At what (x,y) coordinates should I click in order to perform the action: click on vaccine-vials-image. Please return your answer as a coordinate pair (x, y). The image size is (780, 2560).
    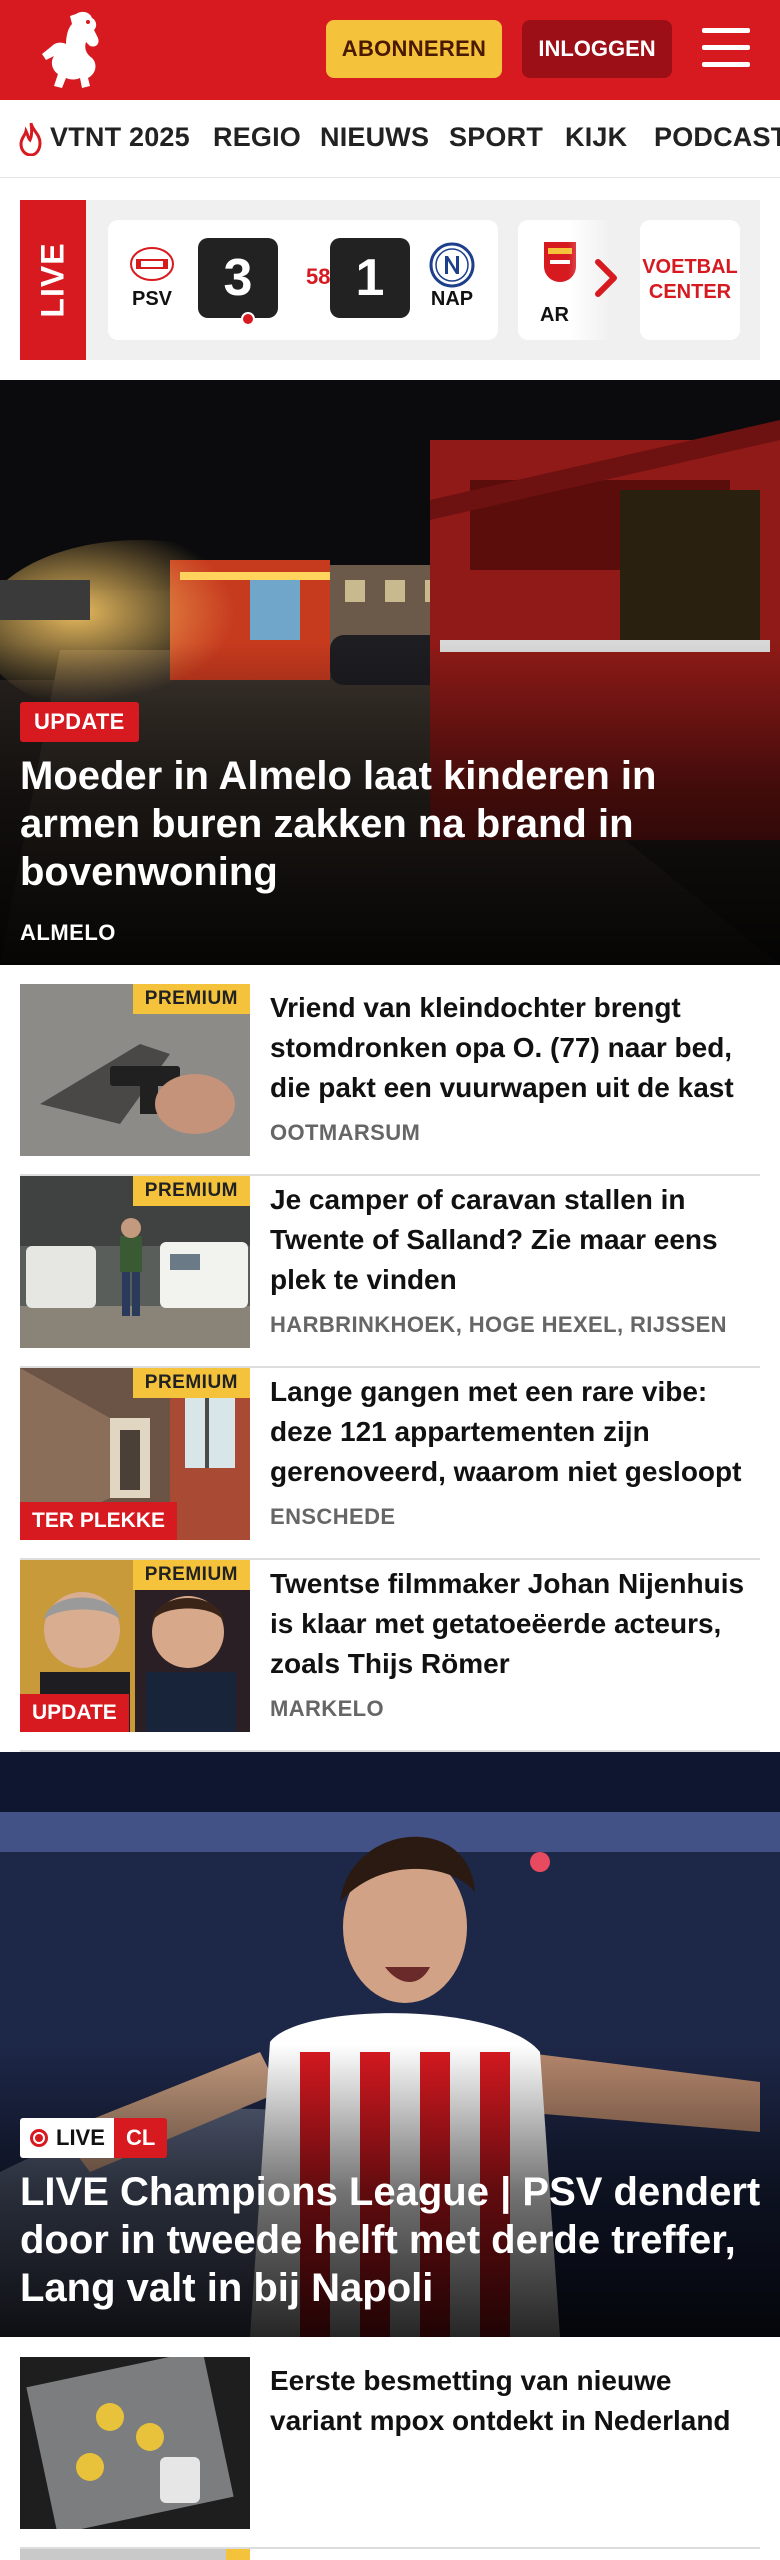
    Looking at the image, I should click on (135, 2443).